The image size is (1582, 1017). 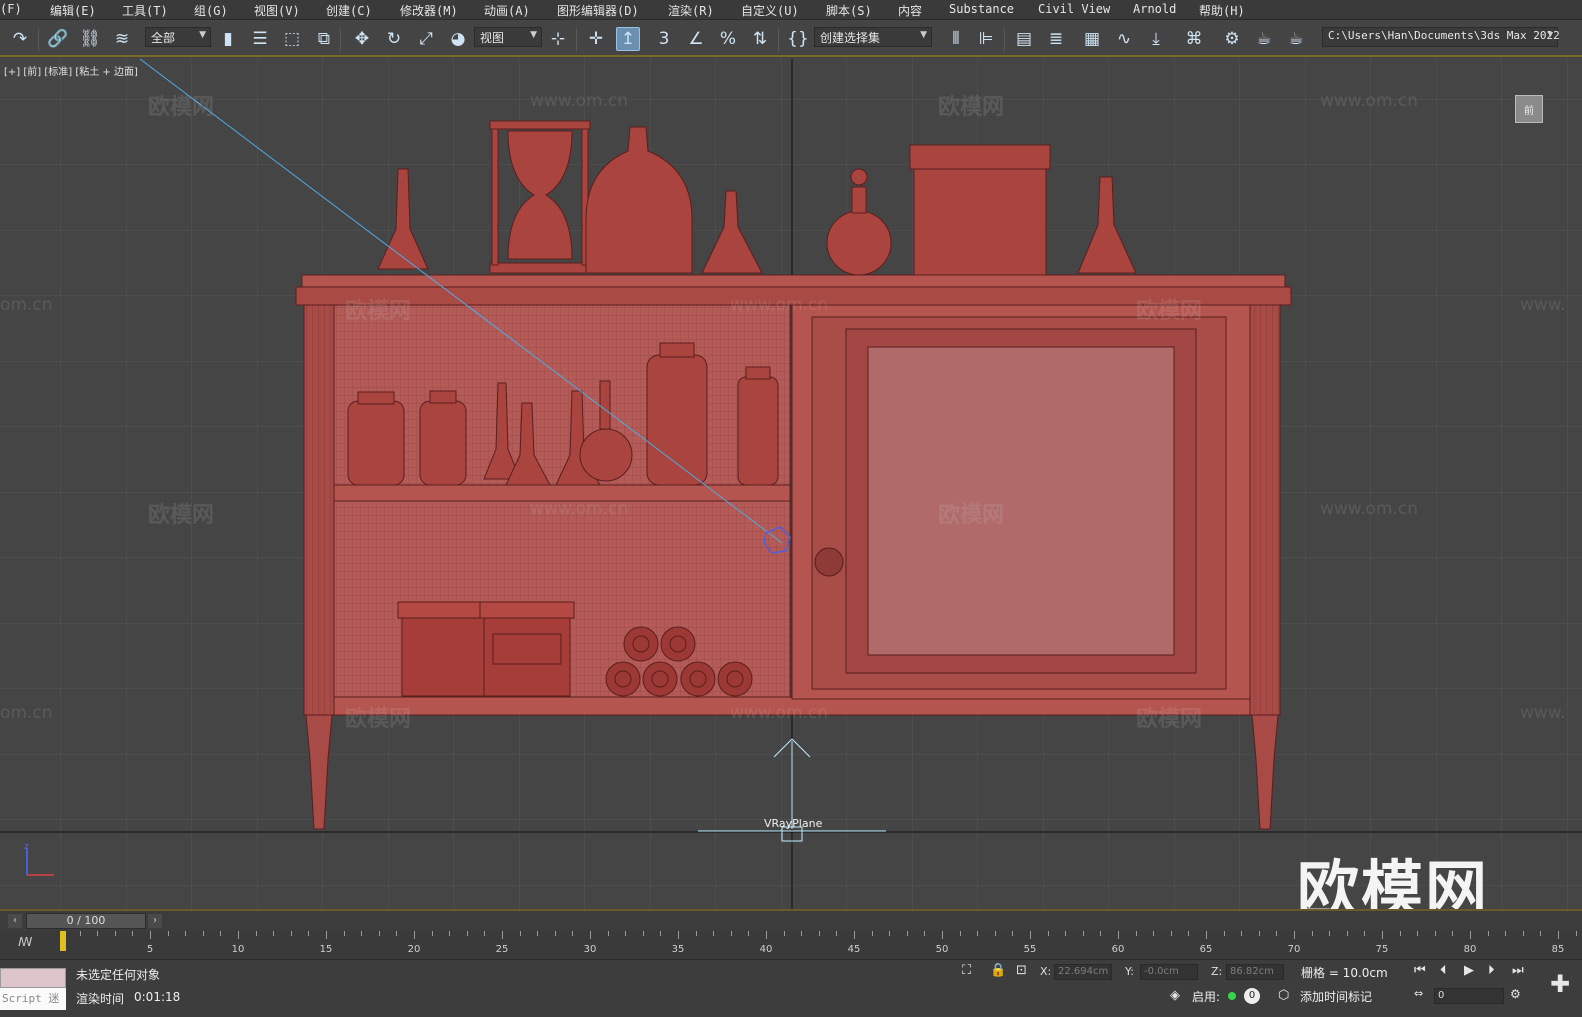 What do you see at coordinates (1074, 9) in the screenshot?
I see `menu-civil-view: Civil View` at bounding box center [1074, 9].